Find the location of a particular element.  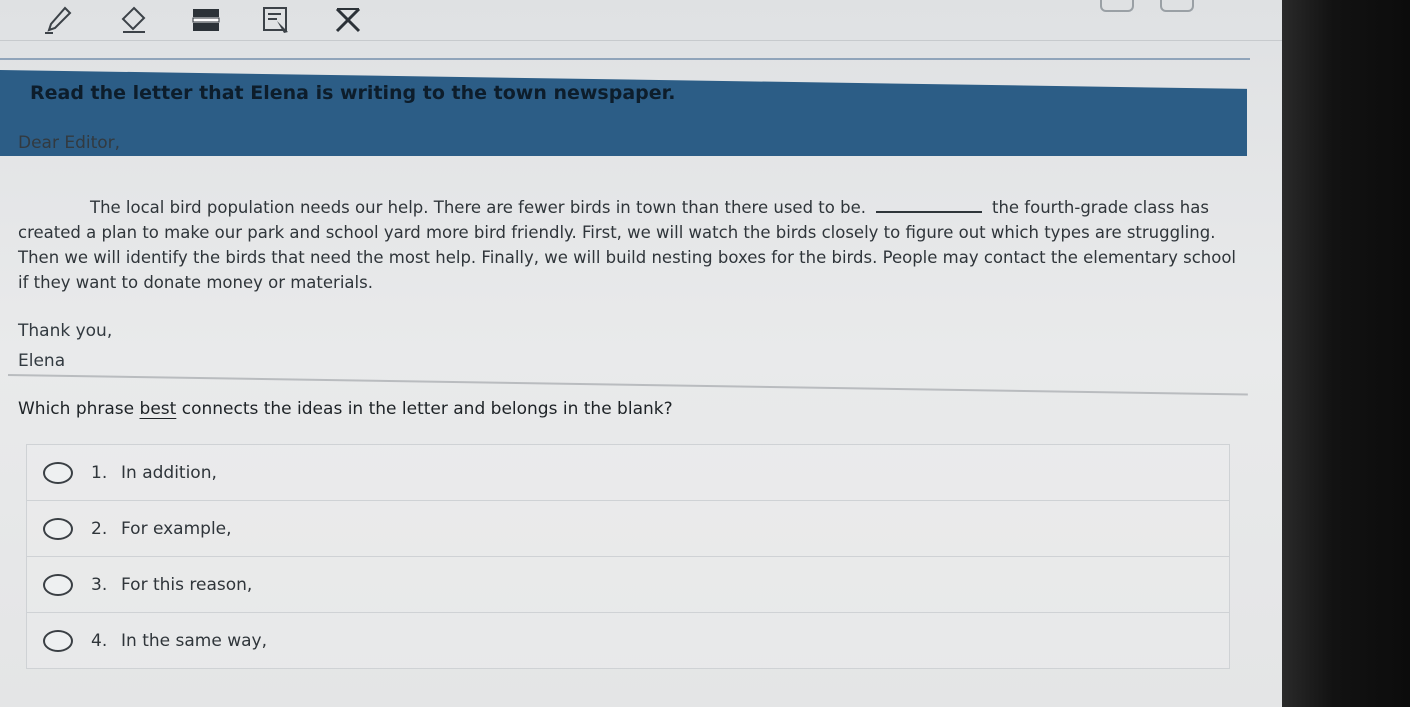

window-control-left is located at coordinates (1117, 6).